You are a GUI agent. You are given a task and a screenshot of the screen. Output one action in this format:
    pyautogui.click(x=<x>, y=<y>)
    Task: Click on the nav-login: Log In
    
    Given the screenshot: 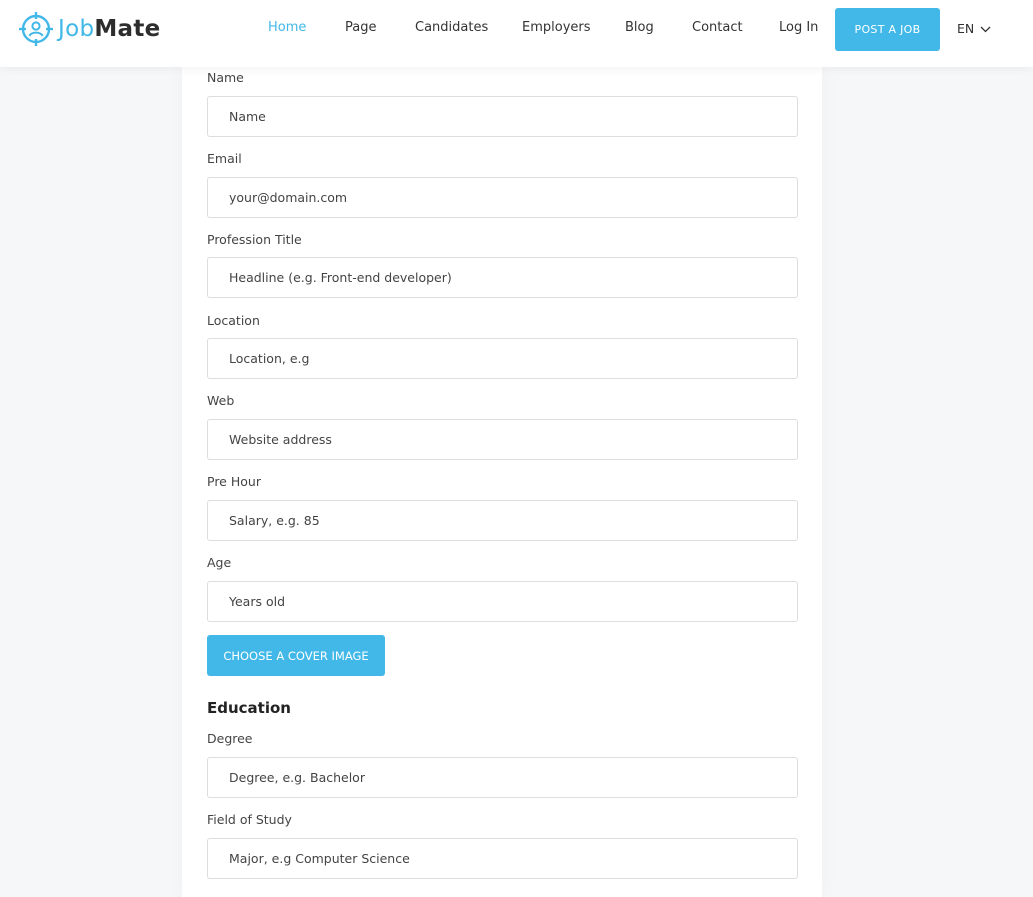 What is the action you would take?
    pyautogui.click(x=798, y=27)
    